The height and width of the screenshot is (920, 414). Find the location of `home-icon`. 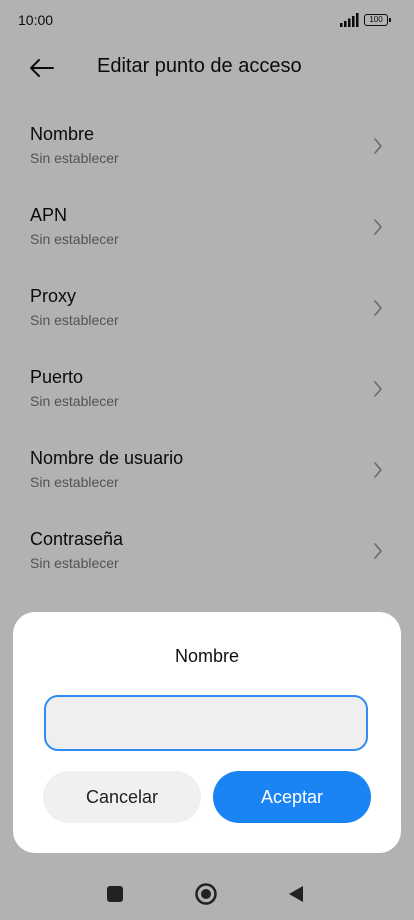

home-icon is located at coordinates (206, 894).